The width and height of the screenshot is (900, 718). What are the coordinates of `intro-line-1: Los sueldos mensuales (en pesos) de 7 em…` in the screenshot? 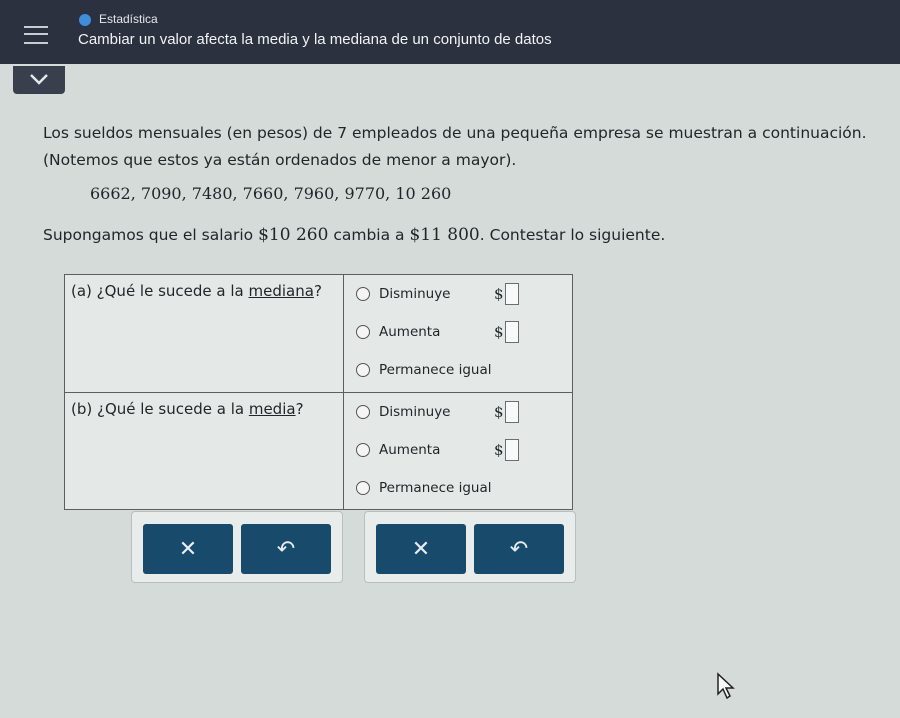 It's located at (455, 133).